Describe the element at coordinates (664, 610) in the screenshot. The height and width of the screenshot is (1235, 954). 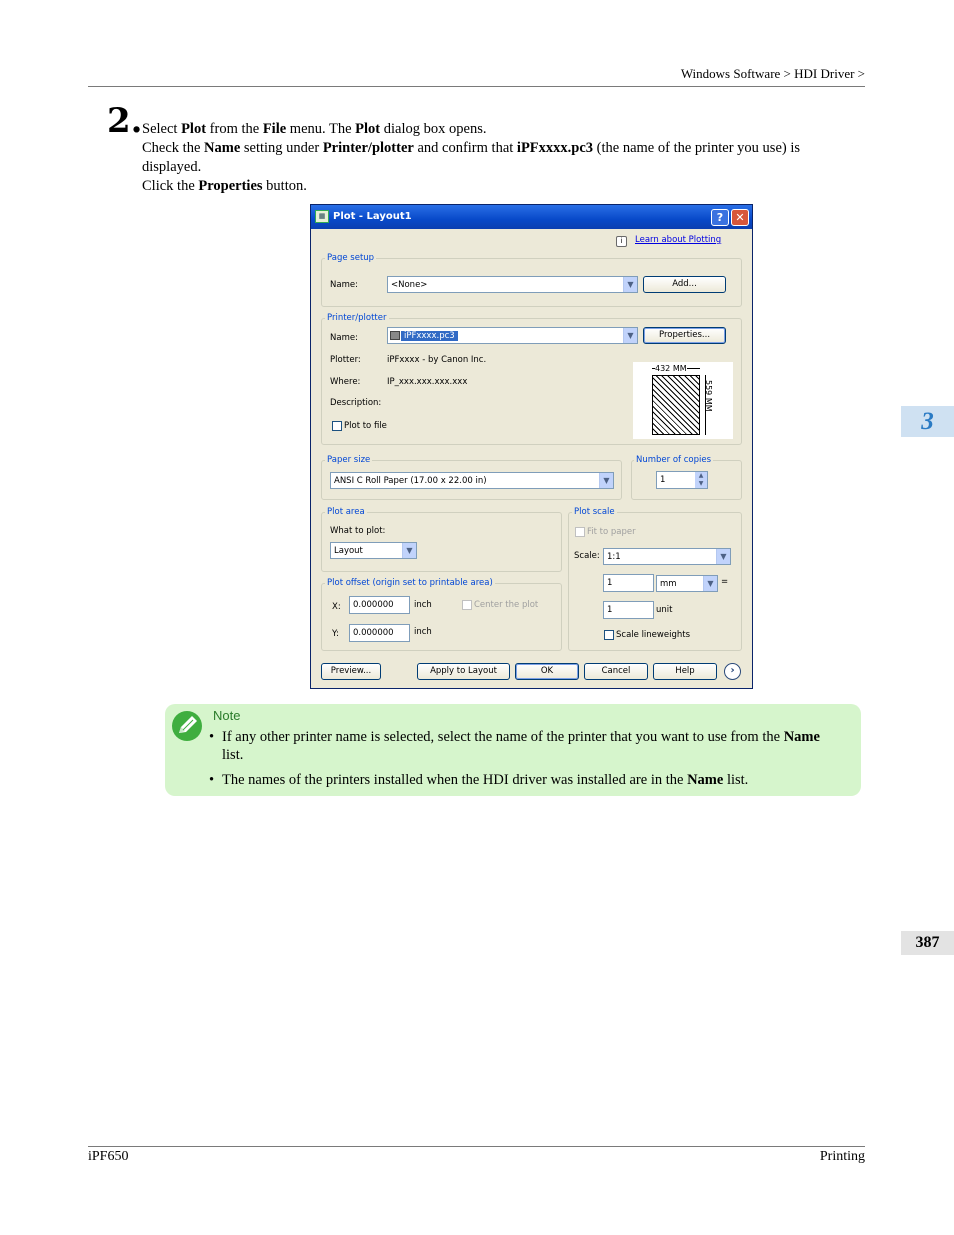
I see `unit-label: unit` at that location.